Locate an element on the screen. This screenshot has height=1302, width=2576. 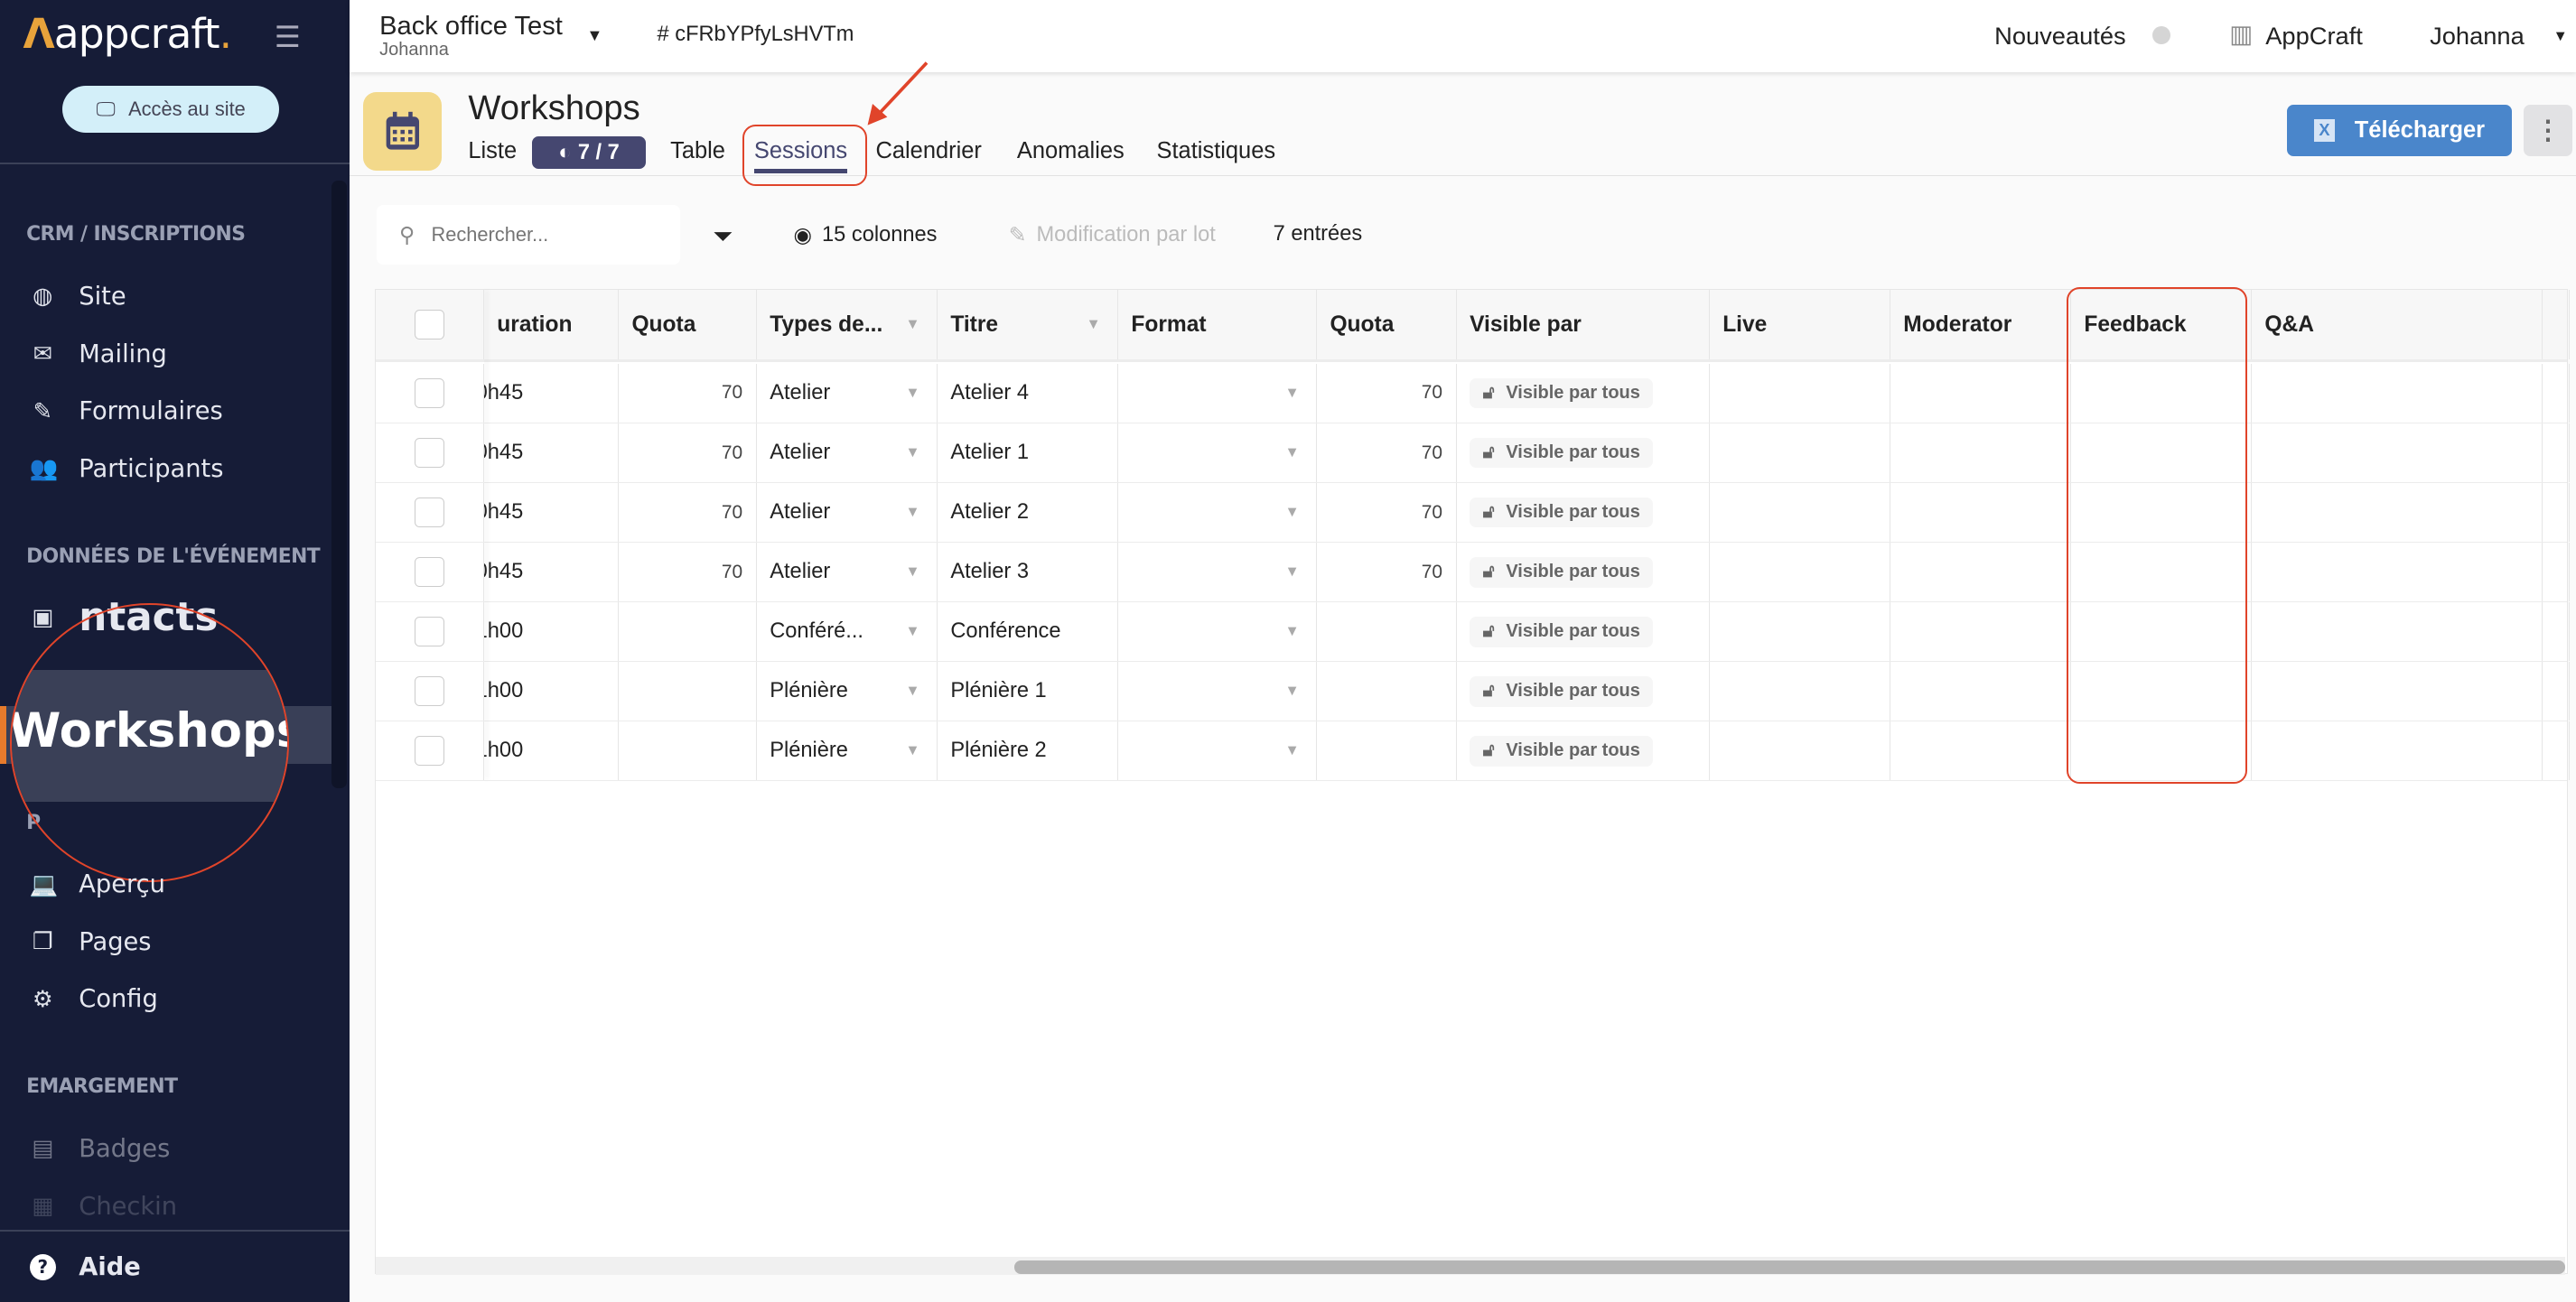
sidebar-item-checkin: ▦ Checkin is located at coordinates (103, 1207).